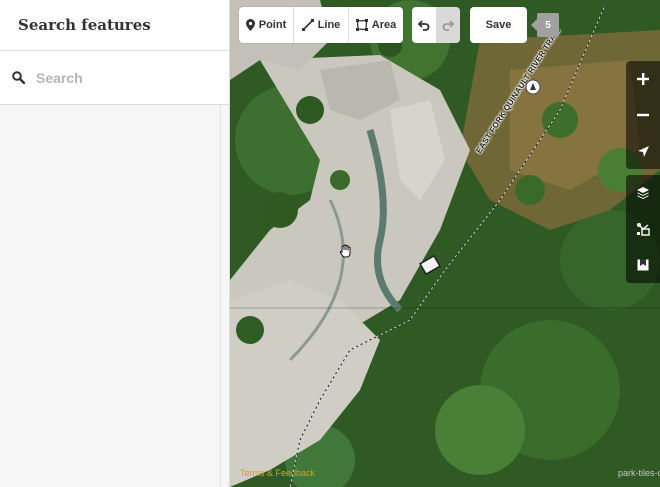  I want to click on area-icon, so click(361, 25).